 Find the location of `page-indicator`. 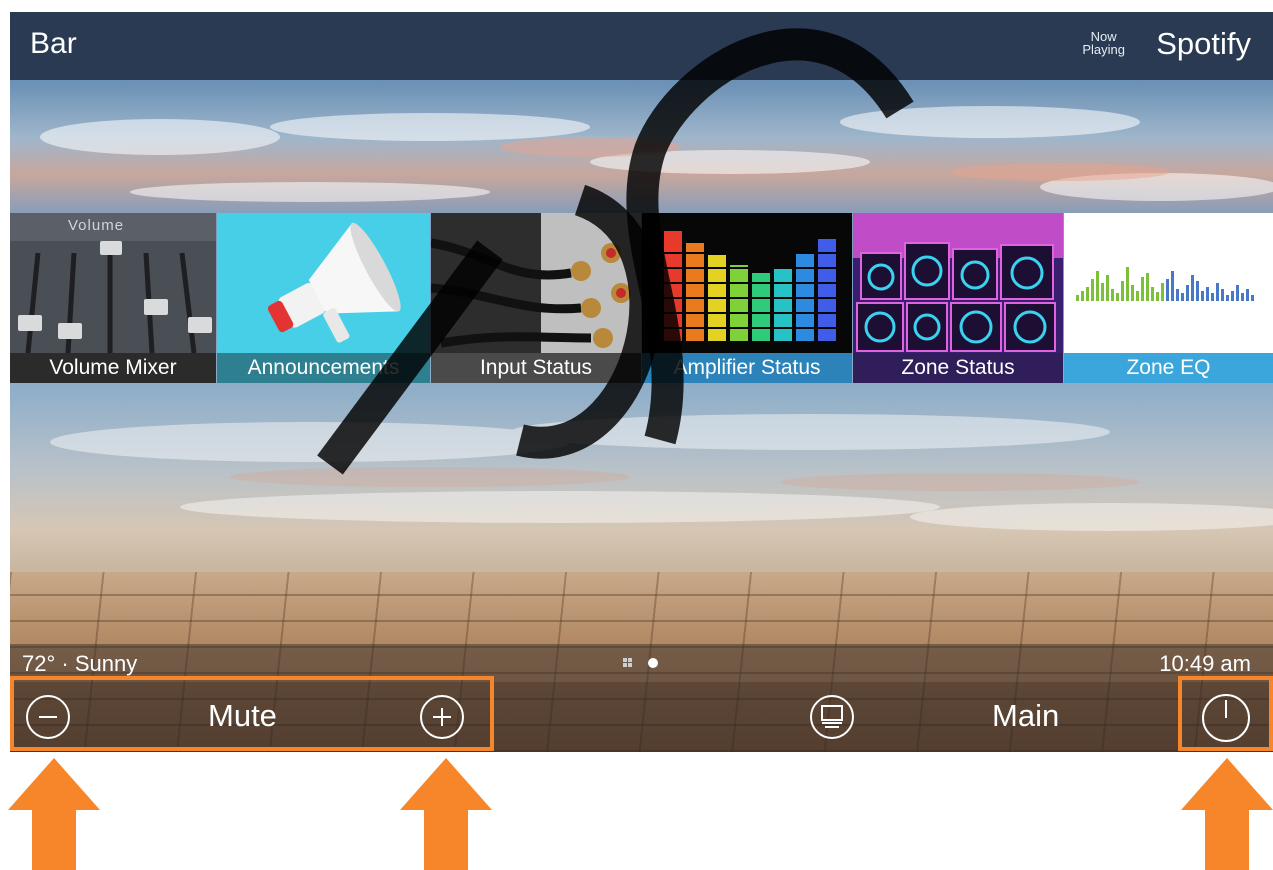

page-indicator is located at coordinates (640, 663).